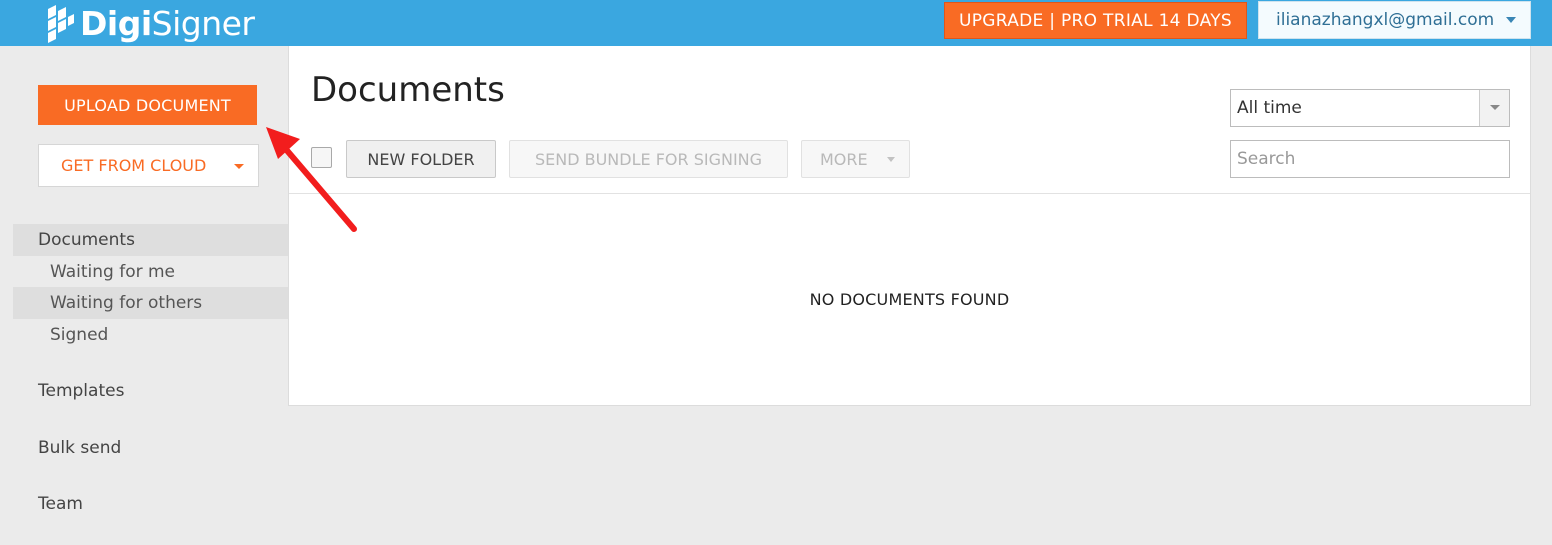 The height and width of the screenshot is (545, 1552). Describe the element at coordinates (134, 165) in the screenshot. I see `get-from-cloud-label: GET FROM CLOUD` at that location.